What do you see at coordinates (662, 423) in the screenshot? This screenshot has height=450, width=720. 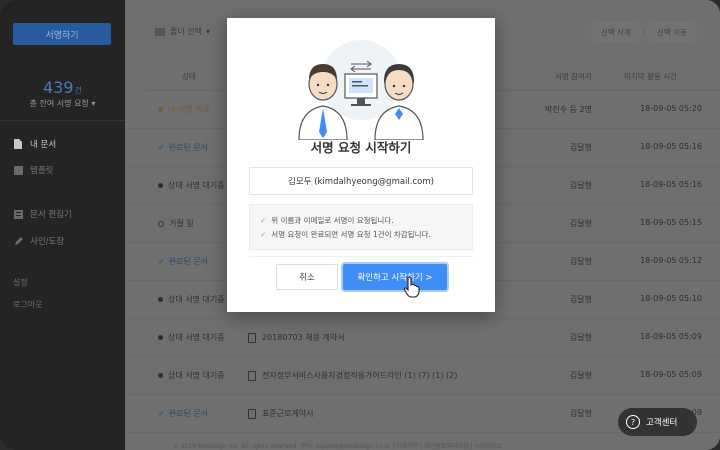 I see `help-center-label: 고객센터` at bounding box center [662, 423].